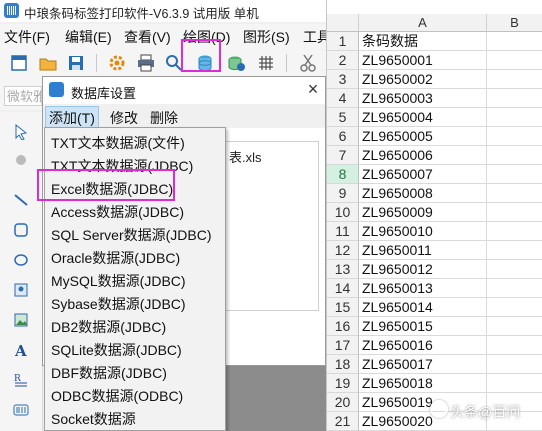 The image size is (542, 431). Describe the element at coordinates (117, 212) in the screenshot. I see `menu-item-access-jdbc: Access数据源(JDBC)` at that location.